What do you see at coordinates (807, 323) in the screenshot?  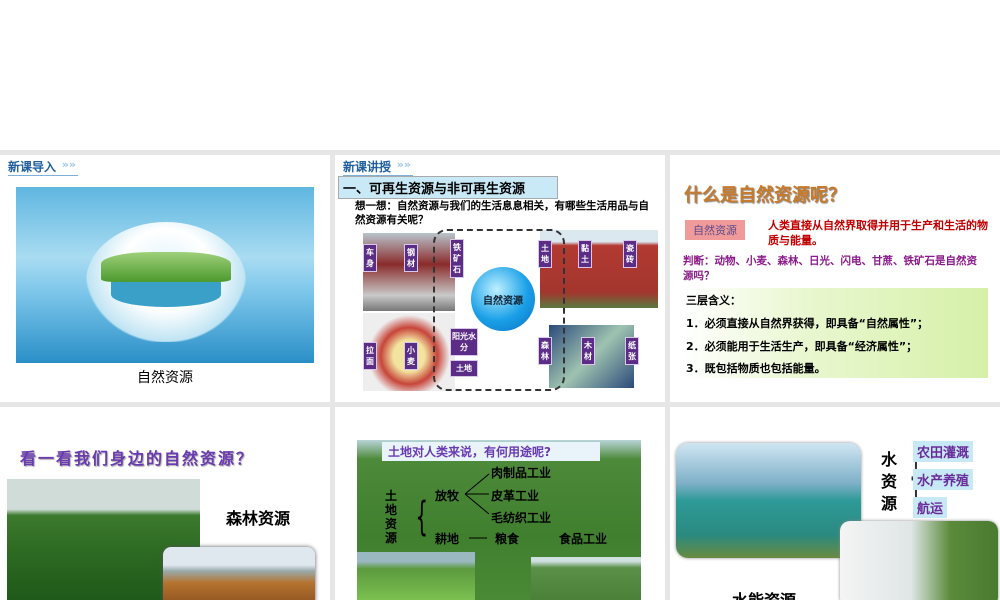 I see `meaning-1: 1．必须直接从自然界获得，即具备“自然属性”；` at bounding box center [807, 323].